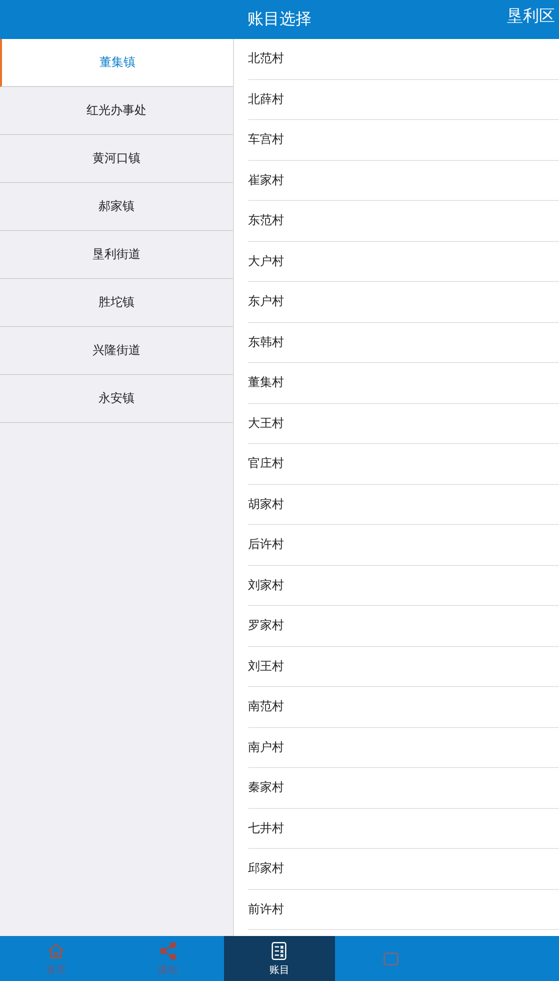  I want to click on village-item: 大户村, so click(403, 262).